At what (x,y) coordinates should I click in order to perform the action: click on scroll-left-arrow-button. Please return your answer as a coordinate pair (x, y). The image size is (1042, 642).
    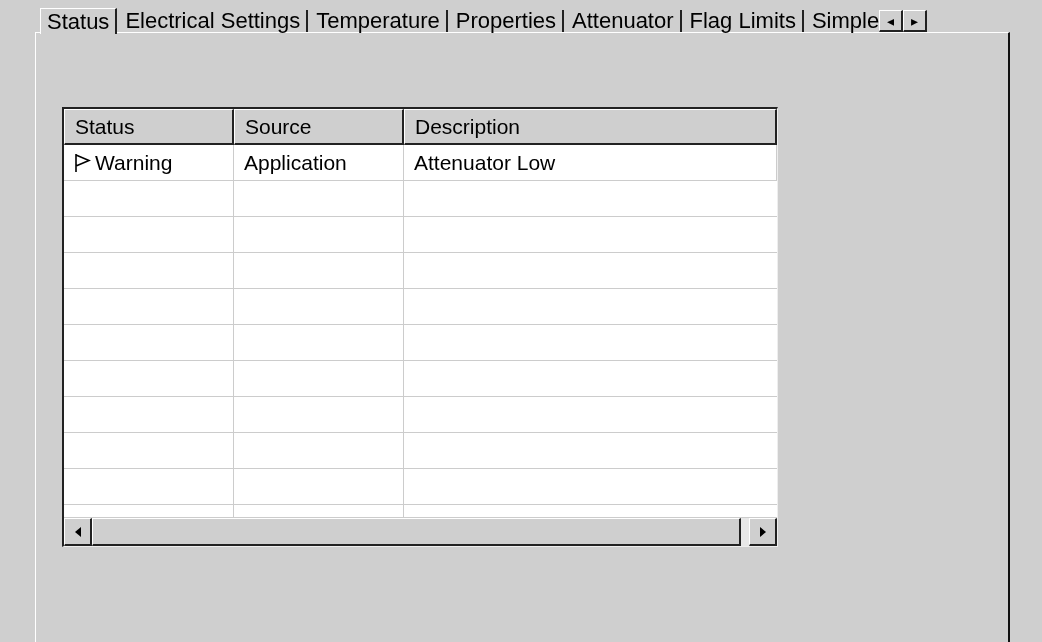
    Looking at the image, I should click on (78, 532).